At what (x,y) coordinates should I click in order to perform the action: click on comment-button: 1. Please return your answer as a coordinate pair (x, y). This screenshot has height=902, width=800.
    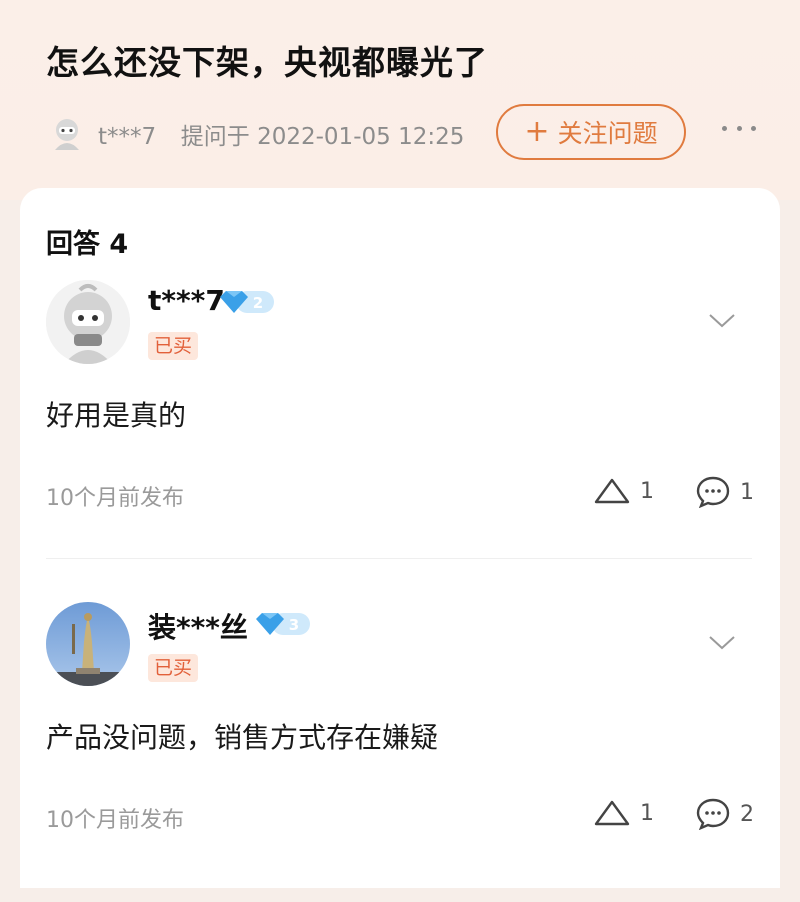
    Looking at the image, I should click on (725, 492).